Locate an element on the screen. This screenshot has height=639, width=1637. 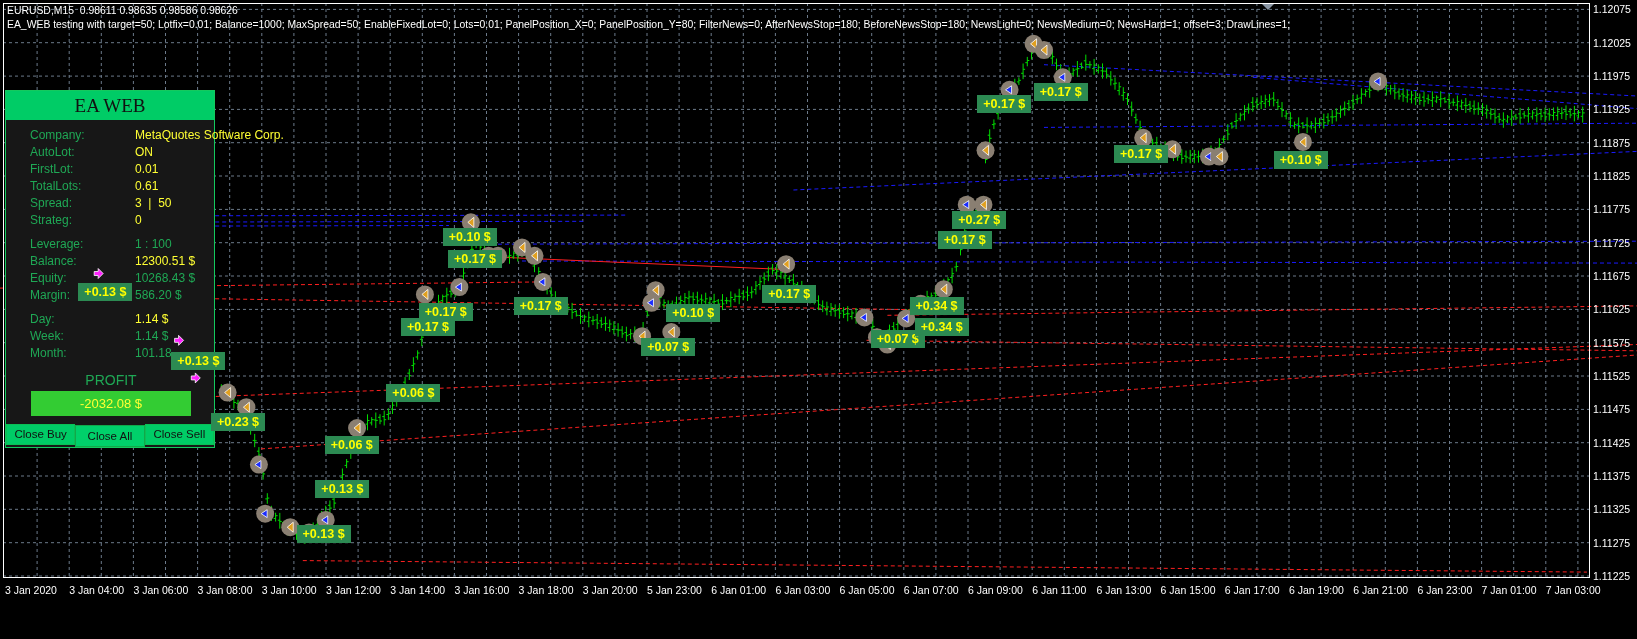
close-button: Close Buy is located at coordinates (41, 434).